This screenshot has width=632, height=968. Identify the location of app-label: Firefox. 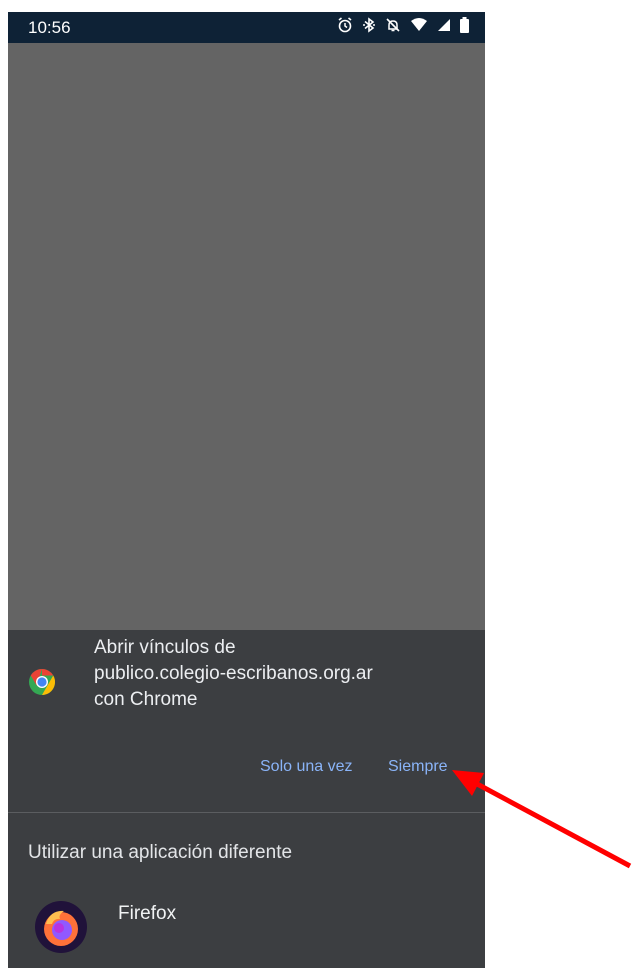
(147, 913).